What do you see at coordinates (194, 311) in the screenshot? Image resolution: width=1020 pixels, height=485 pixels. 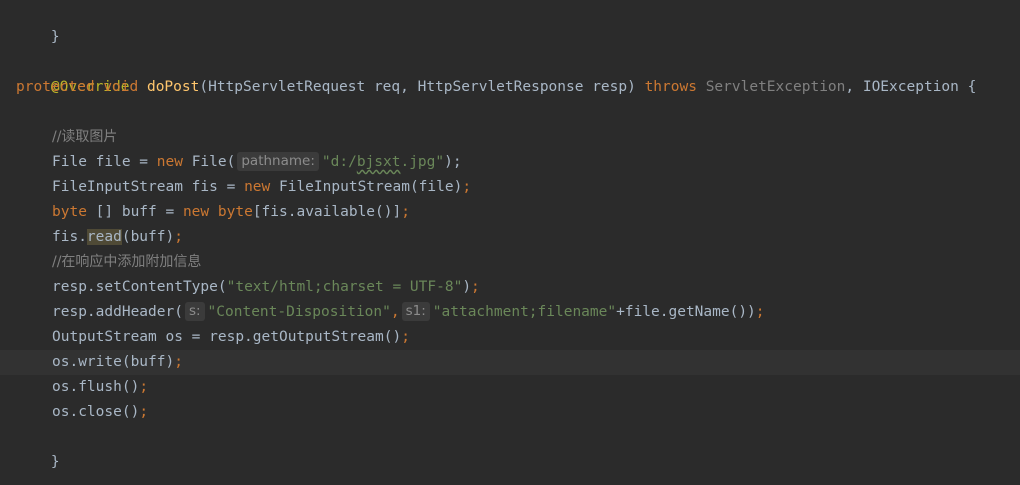 I see `parameter-hint: s:` at bounding box center [194, 311].